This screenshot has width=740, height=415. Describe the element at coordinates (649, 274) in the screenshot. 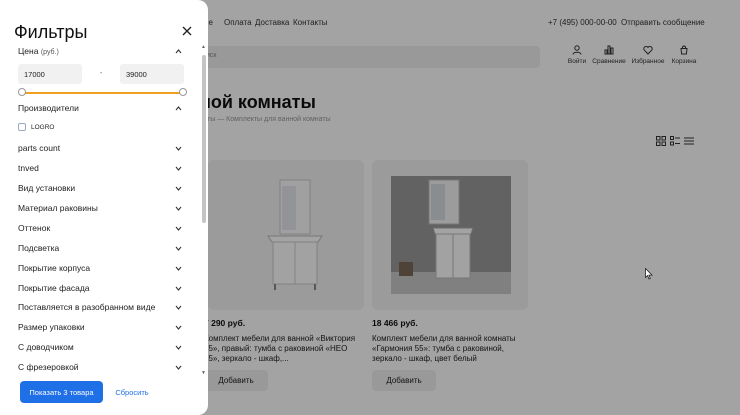

I see `cursor-icon` at that location.